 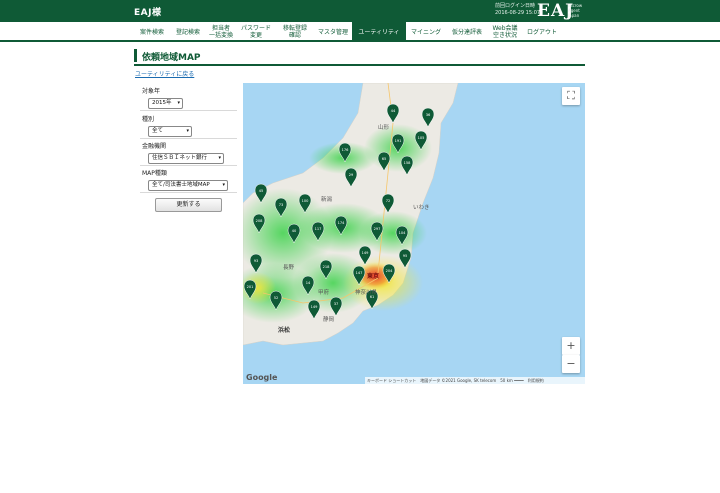 What do you see at coordinates (171, 58) in the screenshot?
I see `page-title: 依頼地域MAP` at bounding box center [171, 58].